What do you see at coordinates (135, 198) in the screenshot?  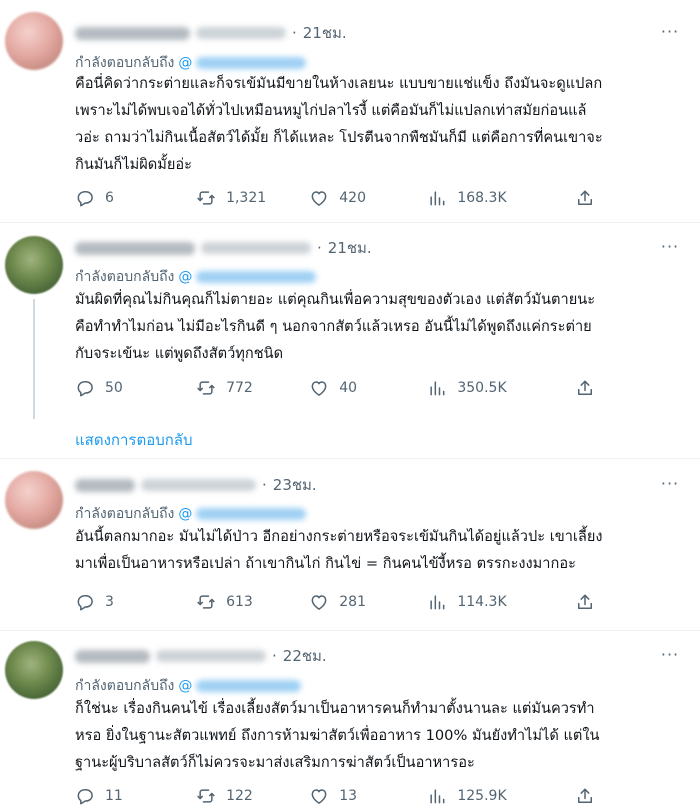 I see `reply-button: 6` at bounding box center [135, 198].